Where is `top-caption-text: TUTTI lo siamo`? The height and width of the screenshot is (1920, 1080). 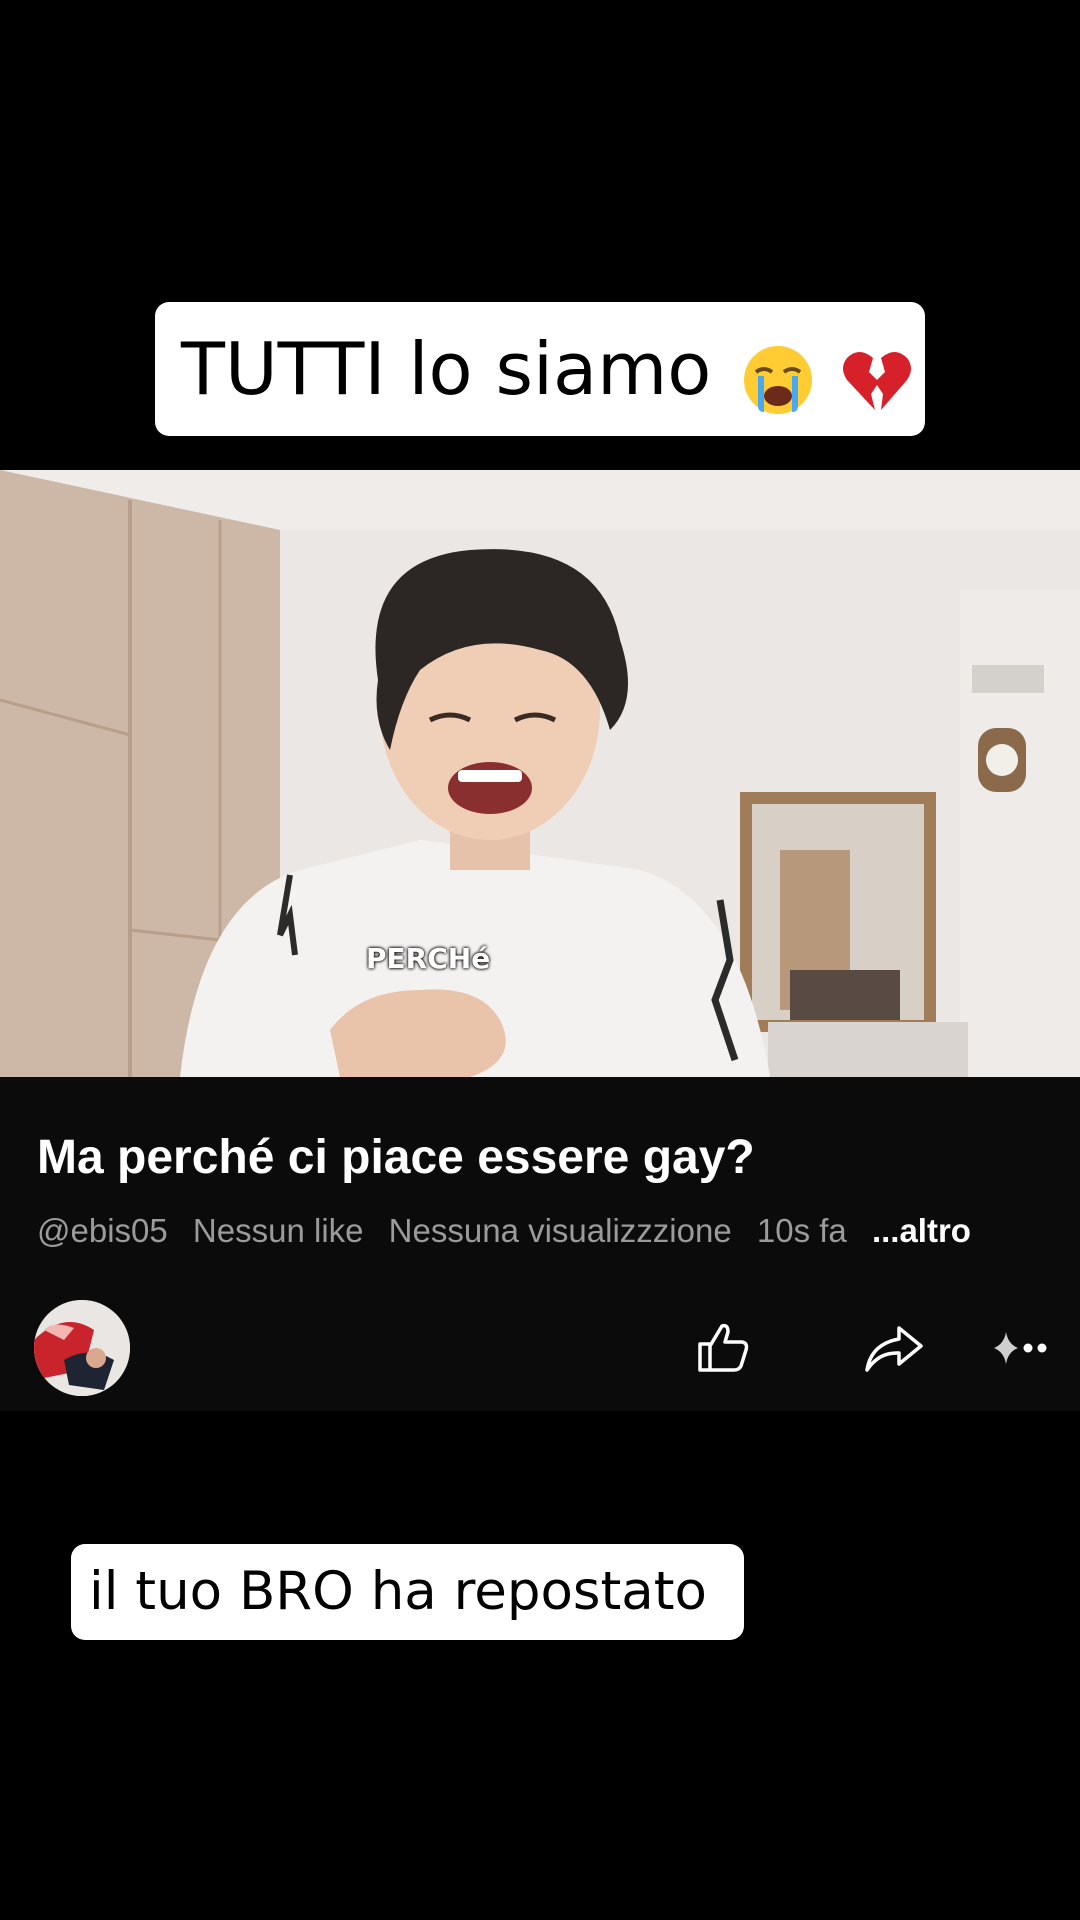 top-caption-text: TUTTI lo siamo is located at coordinates (446, 369).